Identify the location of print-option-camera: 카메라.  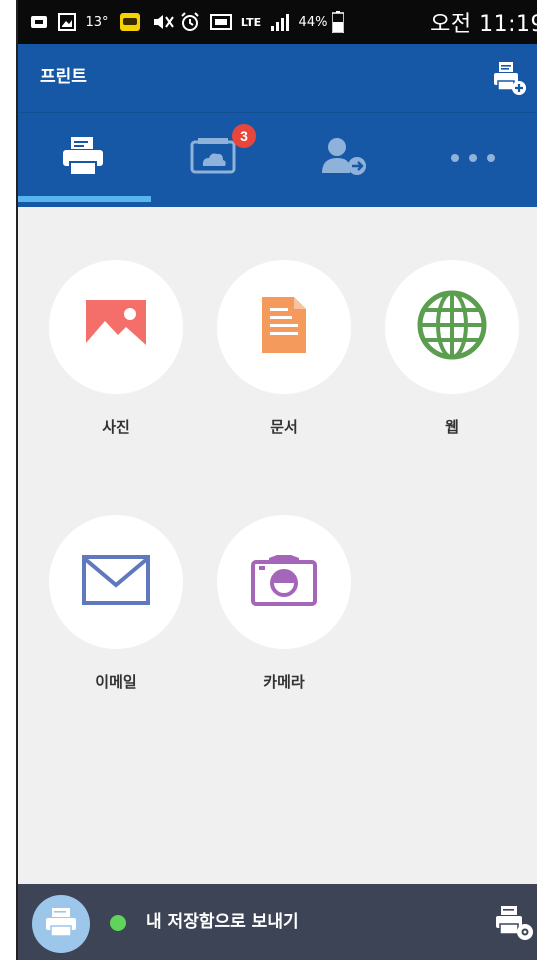
(284, 603).